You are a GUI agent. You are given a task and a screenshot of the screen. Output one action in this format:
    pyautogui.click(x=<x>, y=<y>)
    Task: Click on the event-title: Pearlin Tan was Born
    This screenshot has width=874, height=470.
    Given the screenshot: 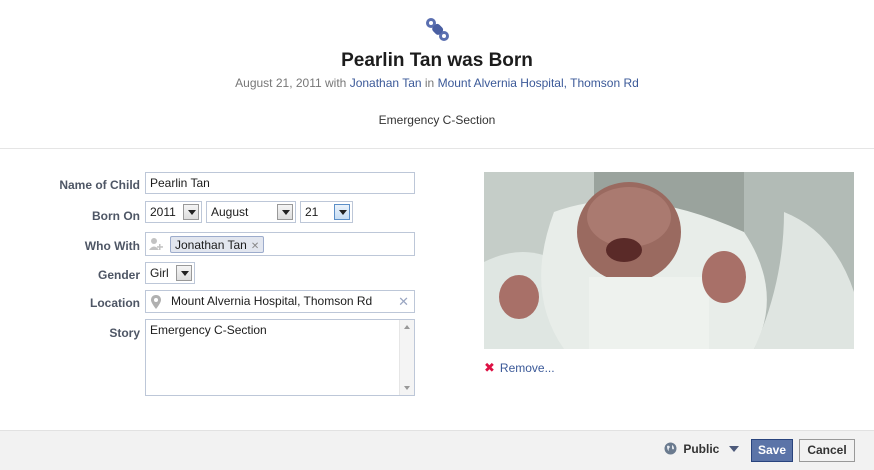 What is the action you would take?
    pyautogui.click(x=437, y=60)
    